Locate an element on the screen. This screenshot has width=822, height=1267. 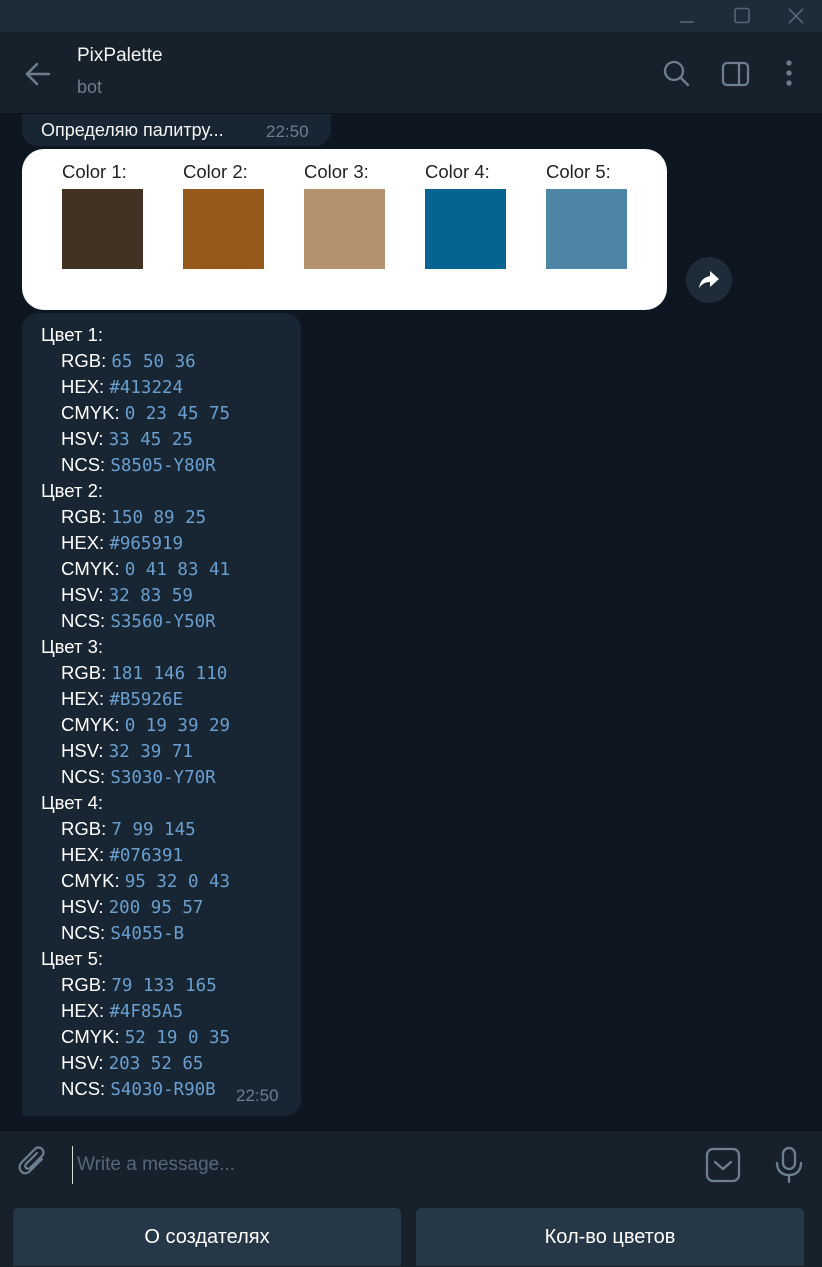
back-button is located at coordinates (38, 74).